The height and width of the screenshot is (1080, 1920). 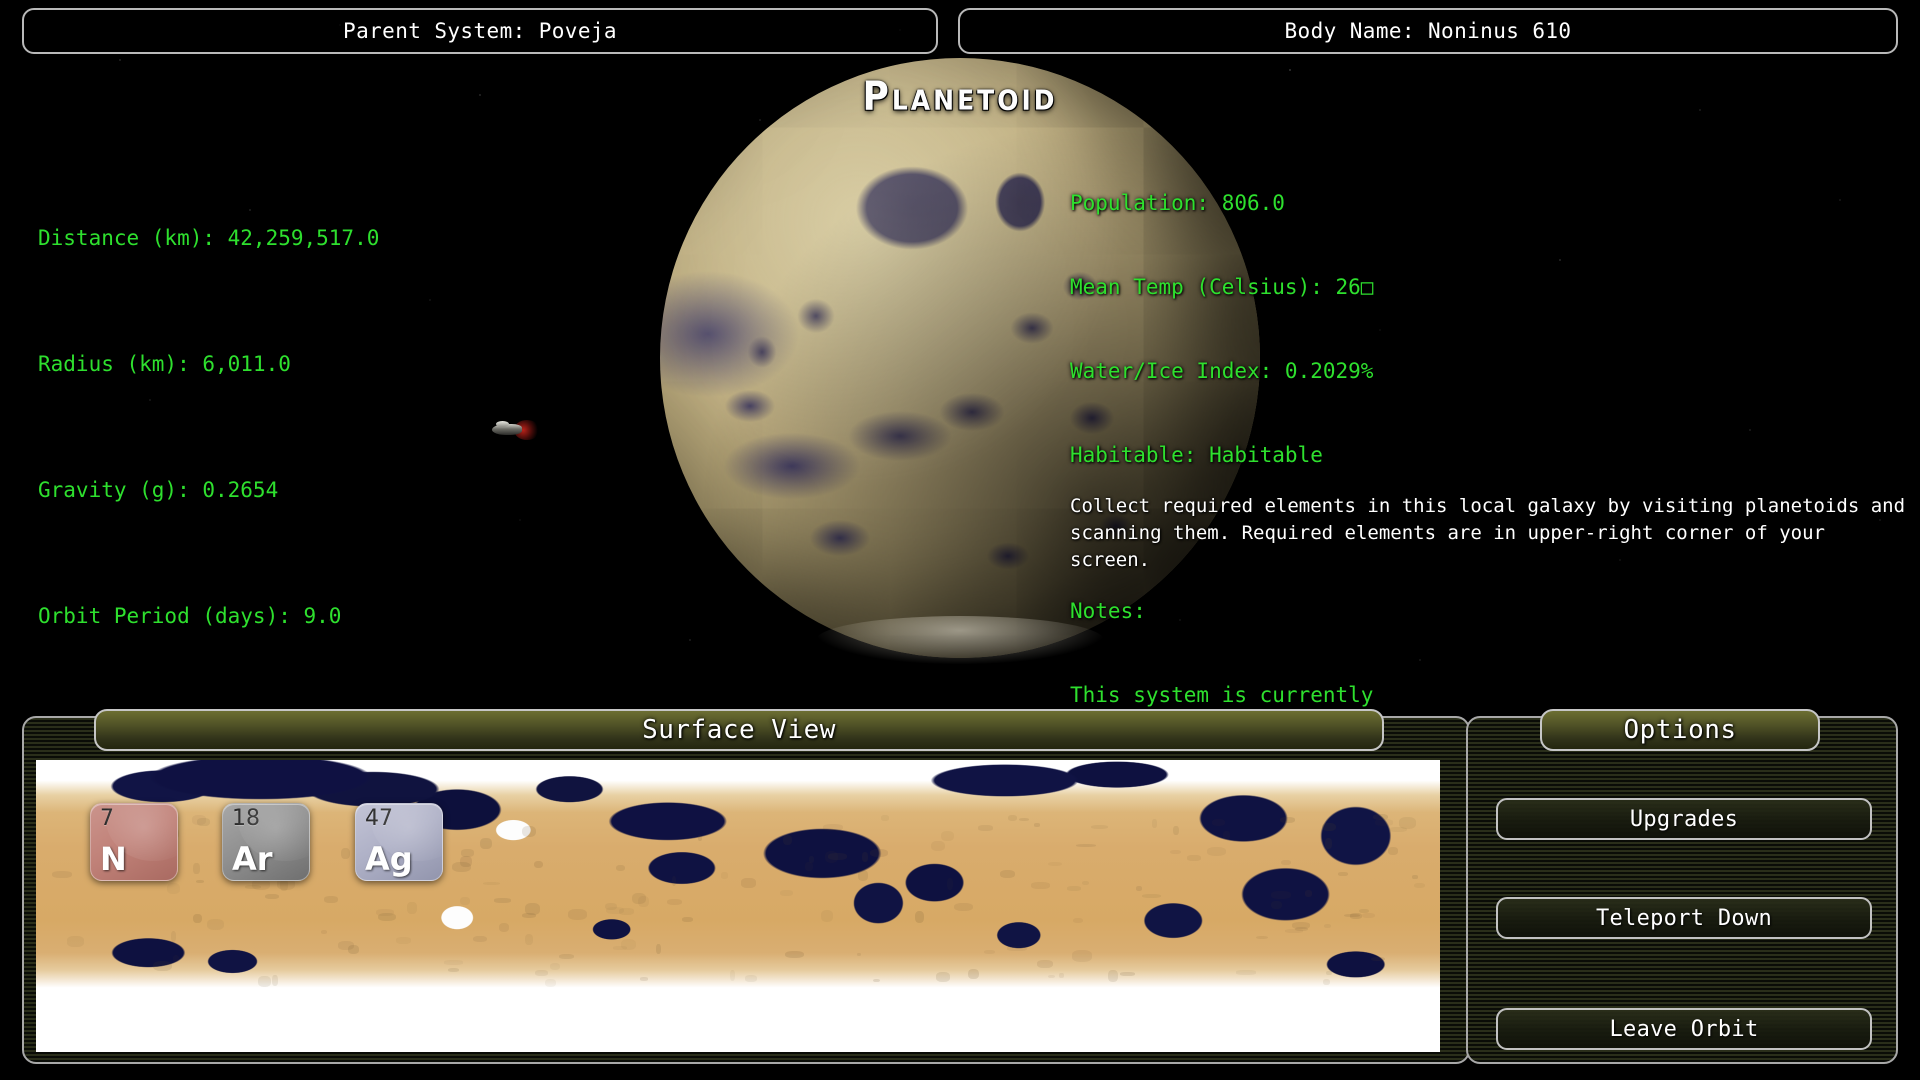 I want to click on surface-view-title-label: Surface View, so click(x=739, y=730).